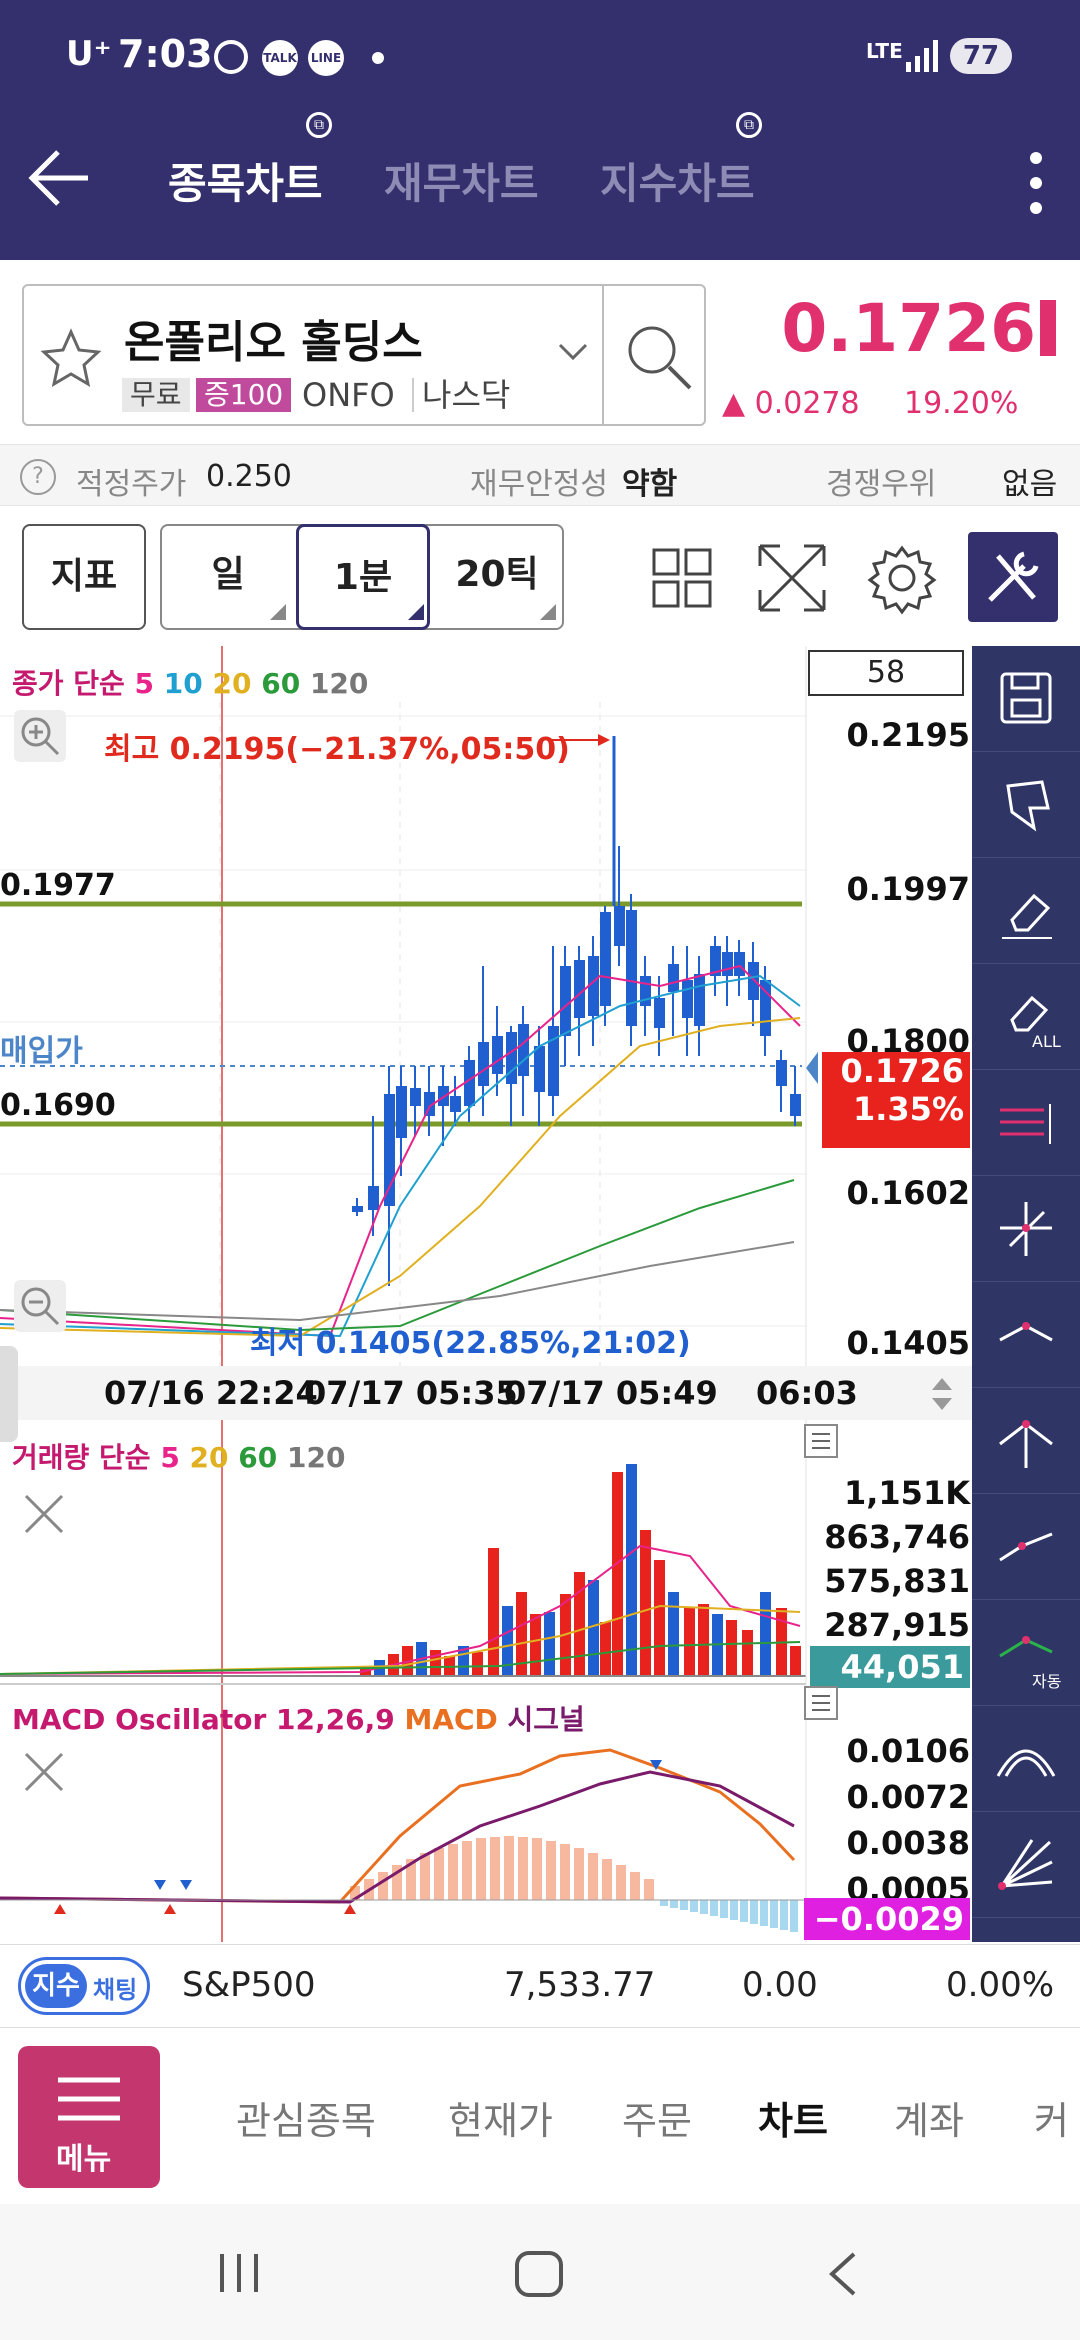 The height and width of the screenshot is (2340, 1080). What do you see at coordinates (1026, 1335) in the screenshot?
I see `line-tool-button` at bounding box center [1026, 1335].